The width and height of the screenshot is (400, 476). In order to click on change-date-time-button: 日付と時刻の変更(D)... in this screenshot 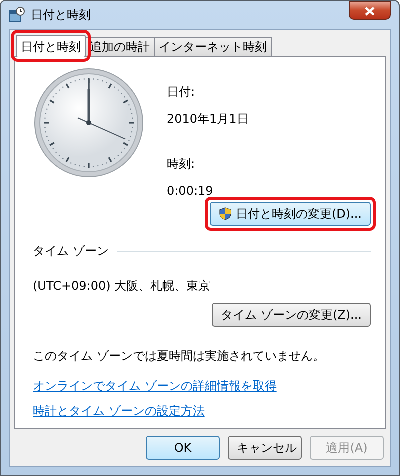, I will do `click(290, 214)`.